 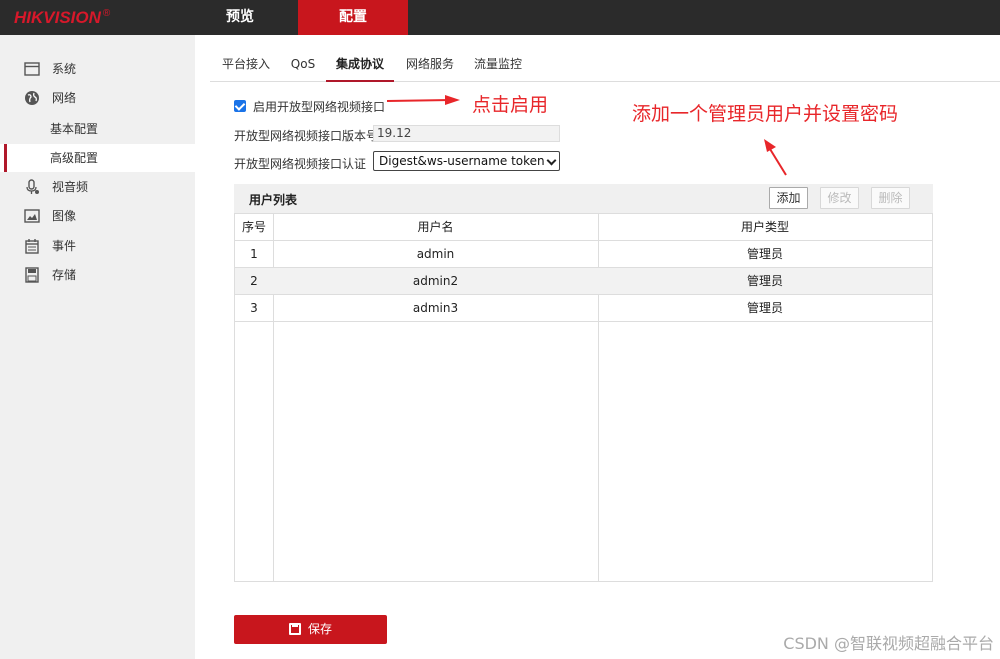 I want to click on sidebar-item-label: 基本配置, so click(x=74, y=129).